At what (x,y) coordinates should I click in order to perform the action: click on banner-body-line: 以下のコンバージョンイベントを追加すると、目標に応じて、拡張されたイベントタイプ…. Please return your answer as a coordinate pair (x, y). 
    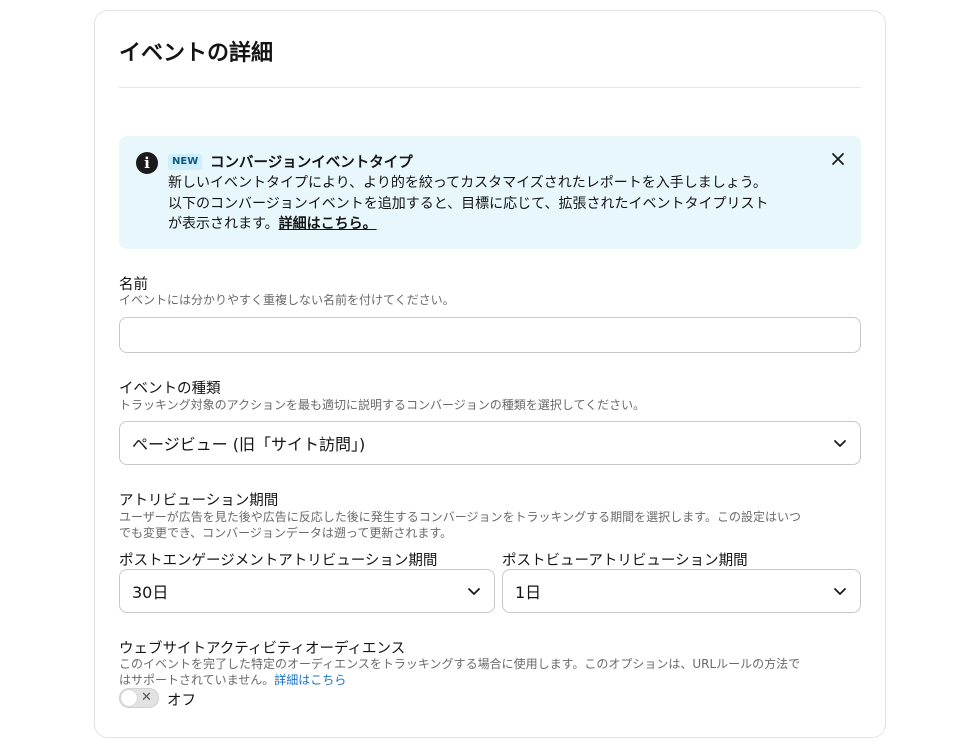
    Looking at the image, I should click on (468, 203).